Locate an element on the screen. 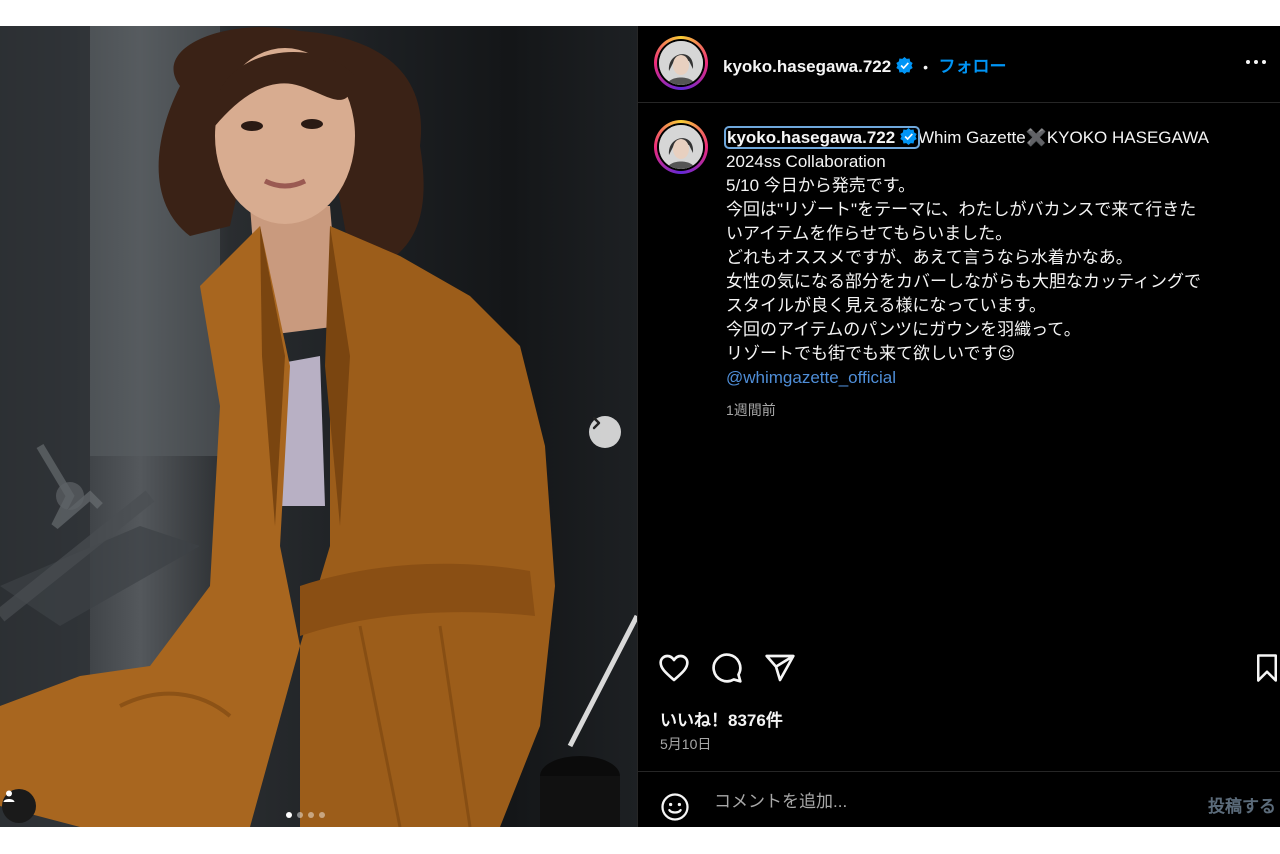  caption-username-link: kyoko.hasegawa.722 is located at coordinates (822, 137).